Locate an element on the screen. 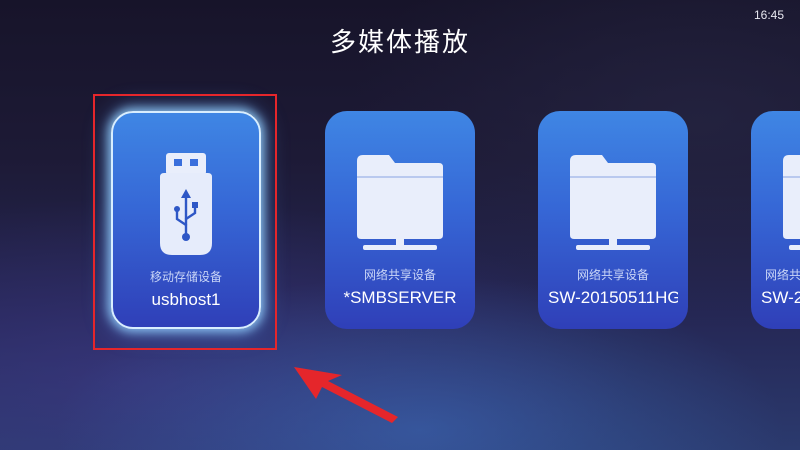  device-card-smbserver: 网络共享设备 *SMBSERVER is located at coordinates (400, 220).